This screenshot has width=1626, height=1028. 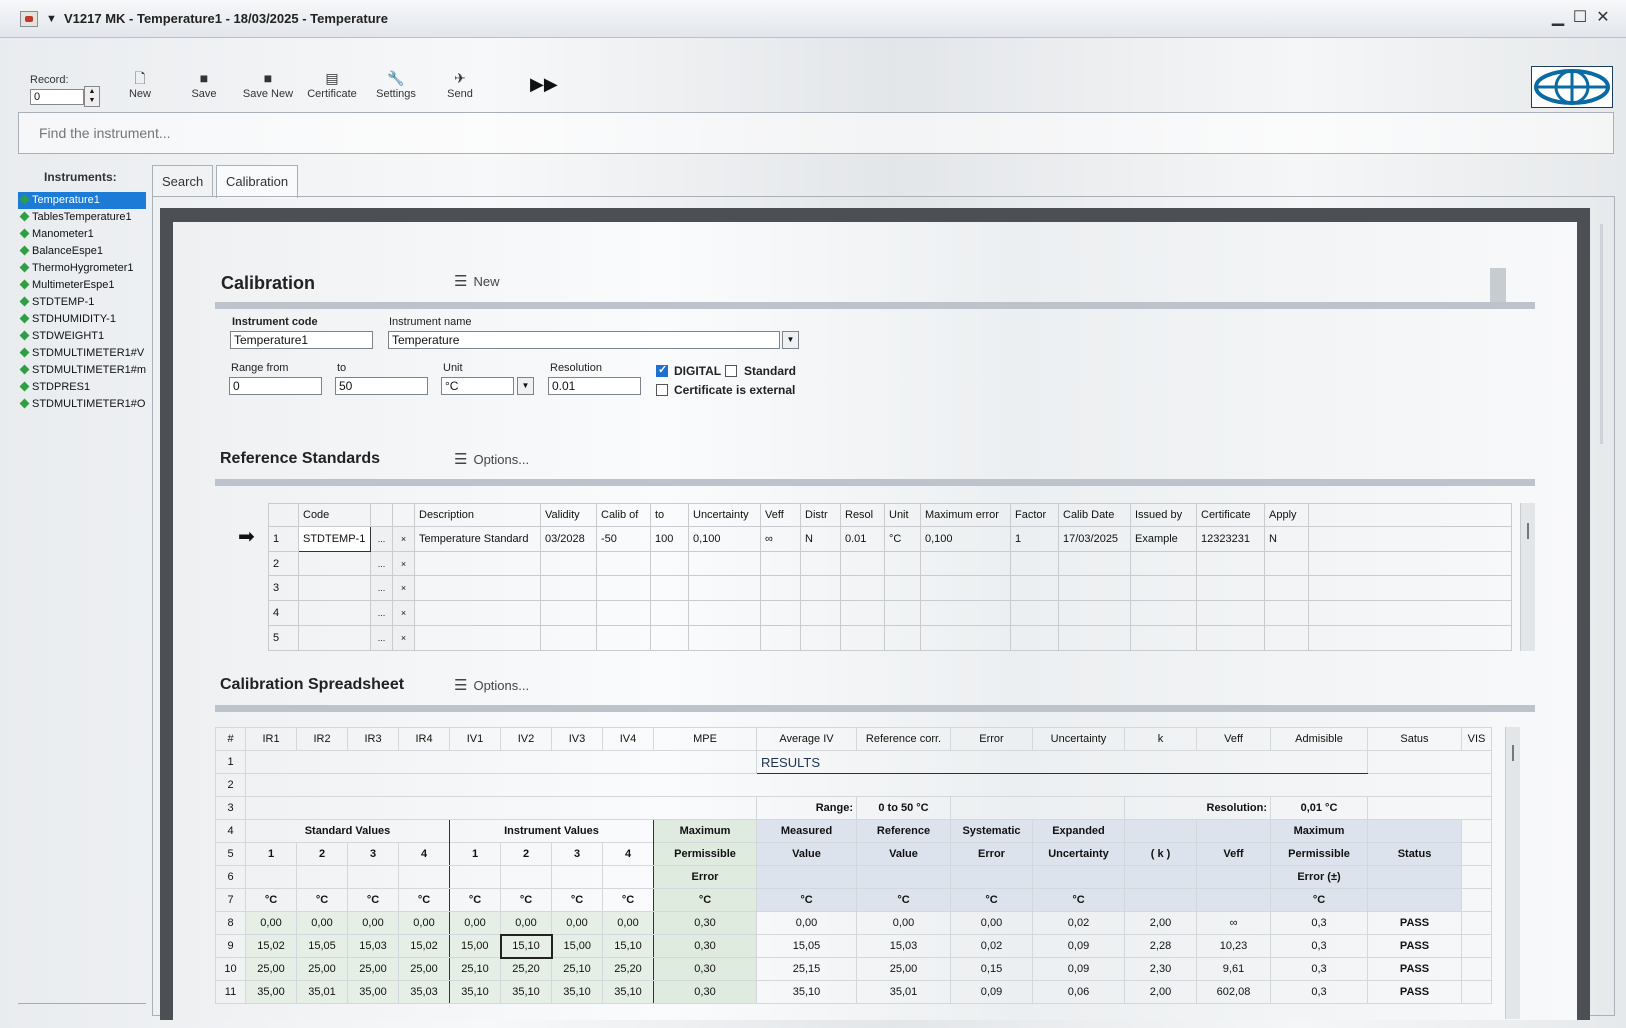 I want to click on iv-cell: 15,00, so click(x=475, y=946).